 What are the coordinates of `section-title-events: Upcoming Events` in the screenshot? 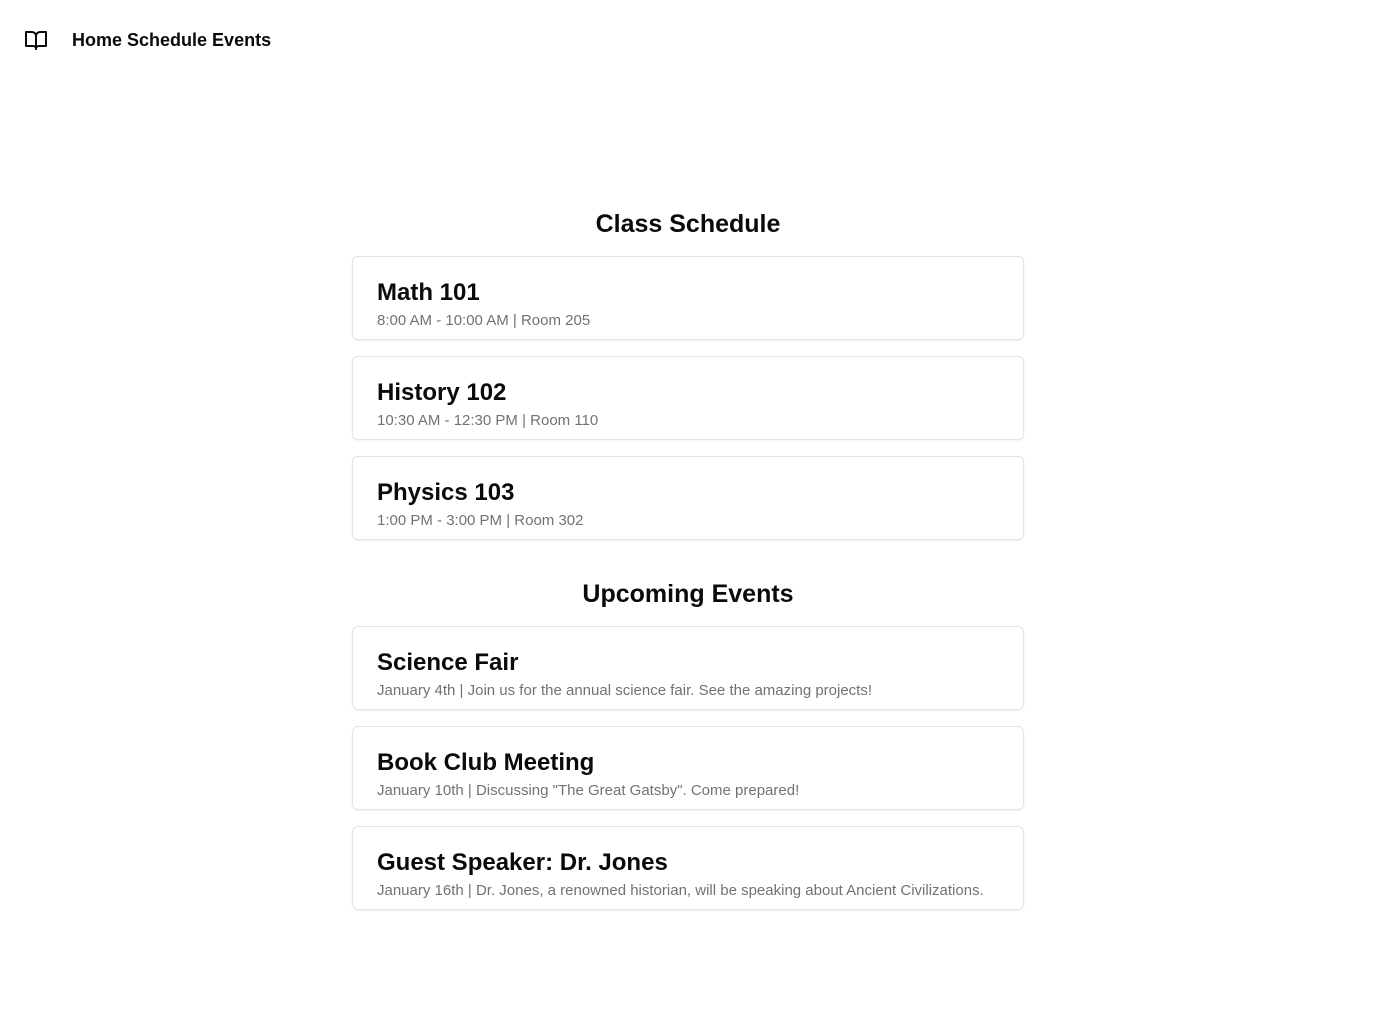 It's located at (688, 594).